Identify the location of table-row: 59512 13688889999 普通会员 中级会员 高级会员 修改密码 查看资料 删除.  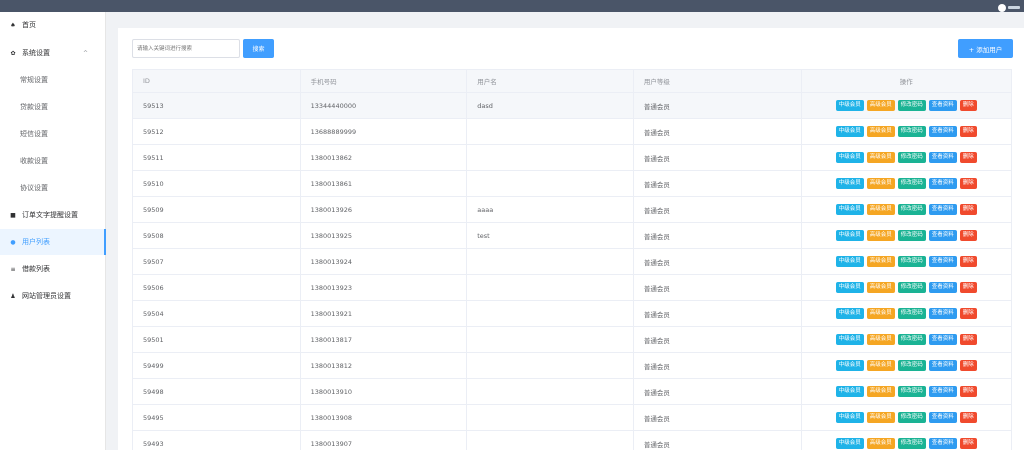
(572, 132).